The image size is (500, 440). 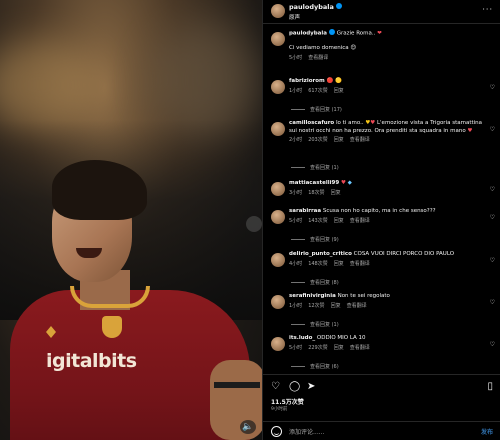 What do you see at coordinates (379, 211) in the screenshot?
I see `comment-text: Scusa non ho capito, ma in che senso???` at bounding box center [379, 211].